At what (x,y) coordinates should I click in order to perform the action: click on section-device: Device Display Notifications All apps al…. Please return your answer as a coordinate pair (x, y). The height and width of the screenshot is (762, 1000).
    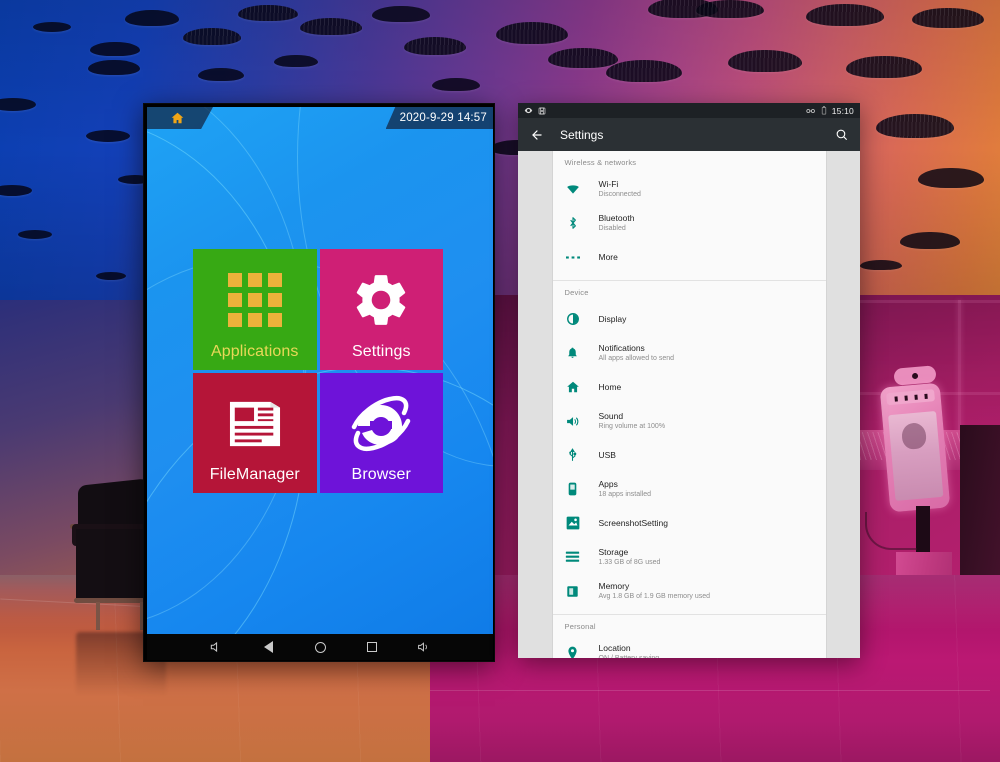
    Looking at the image, I should click on (689, 447).